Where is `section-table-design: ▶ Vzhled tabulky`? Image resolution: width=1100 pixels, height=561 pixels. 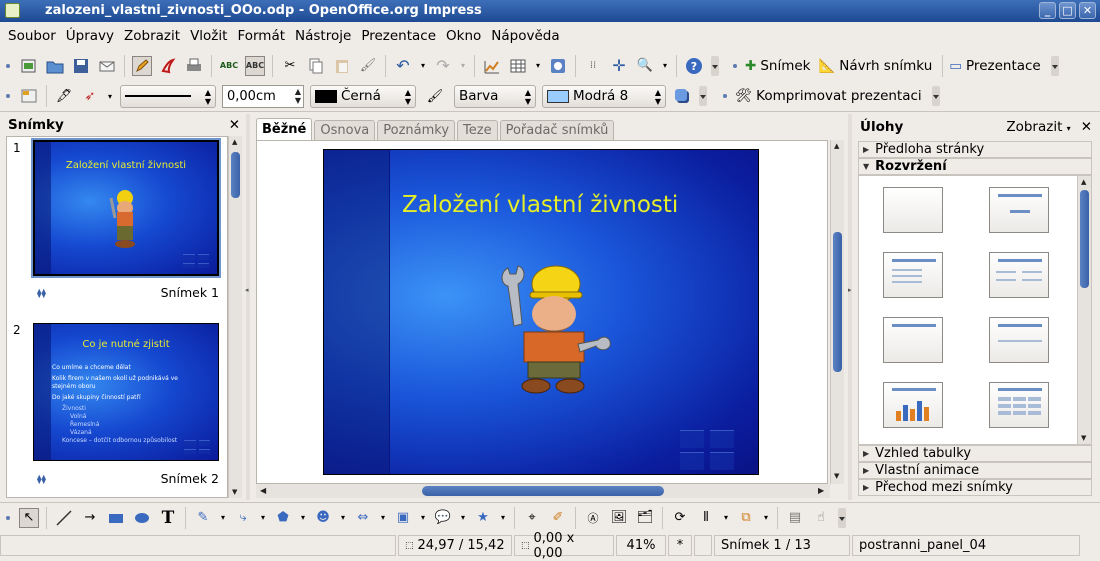 section-table-design: ▶ Vzhled tabulky is located at coordinates (975, 453).